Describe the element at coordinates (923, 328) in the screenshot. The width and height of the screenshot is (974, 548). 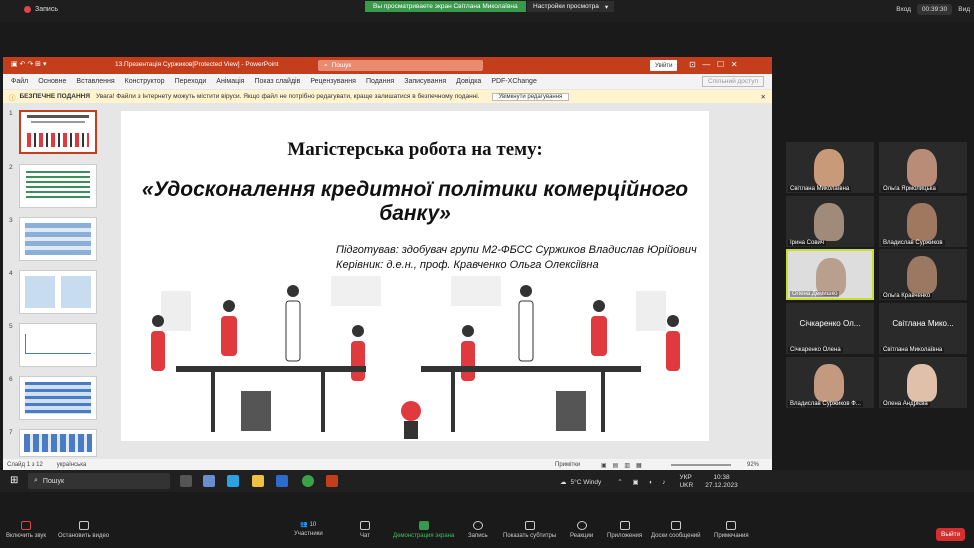
I see `participant-tile: Світлана Мико... Світлана Миколаївна` at that location.